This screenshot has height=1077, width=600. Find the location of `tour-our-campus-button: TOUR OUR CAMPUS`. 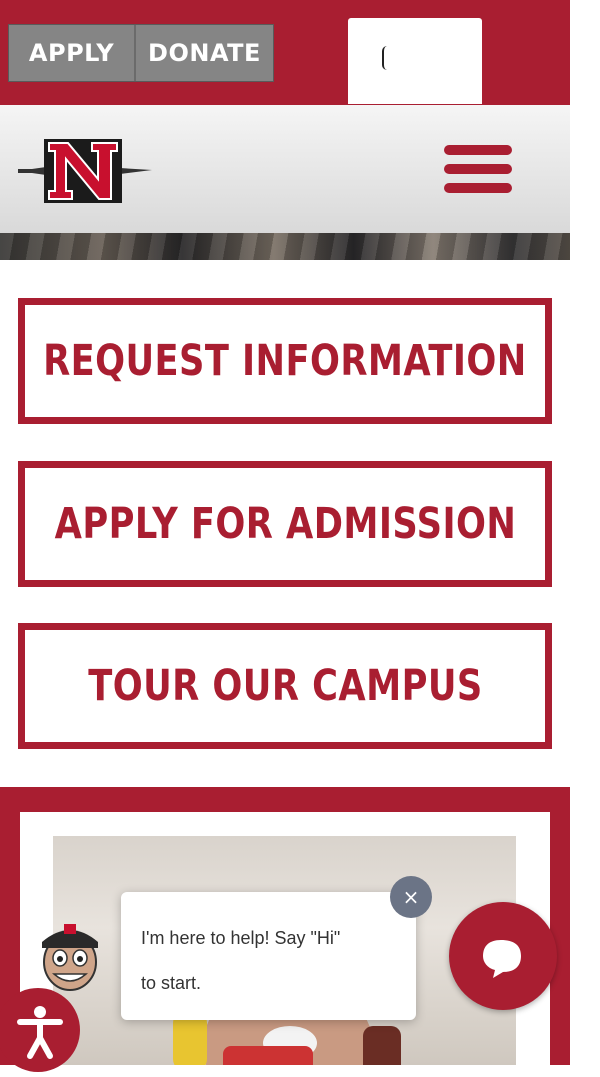

tour-our-campus-button: TOUR OUR CAMPUS is located at coordinates (285, 686).